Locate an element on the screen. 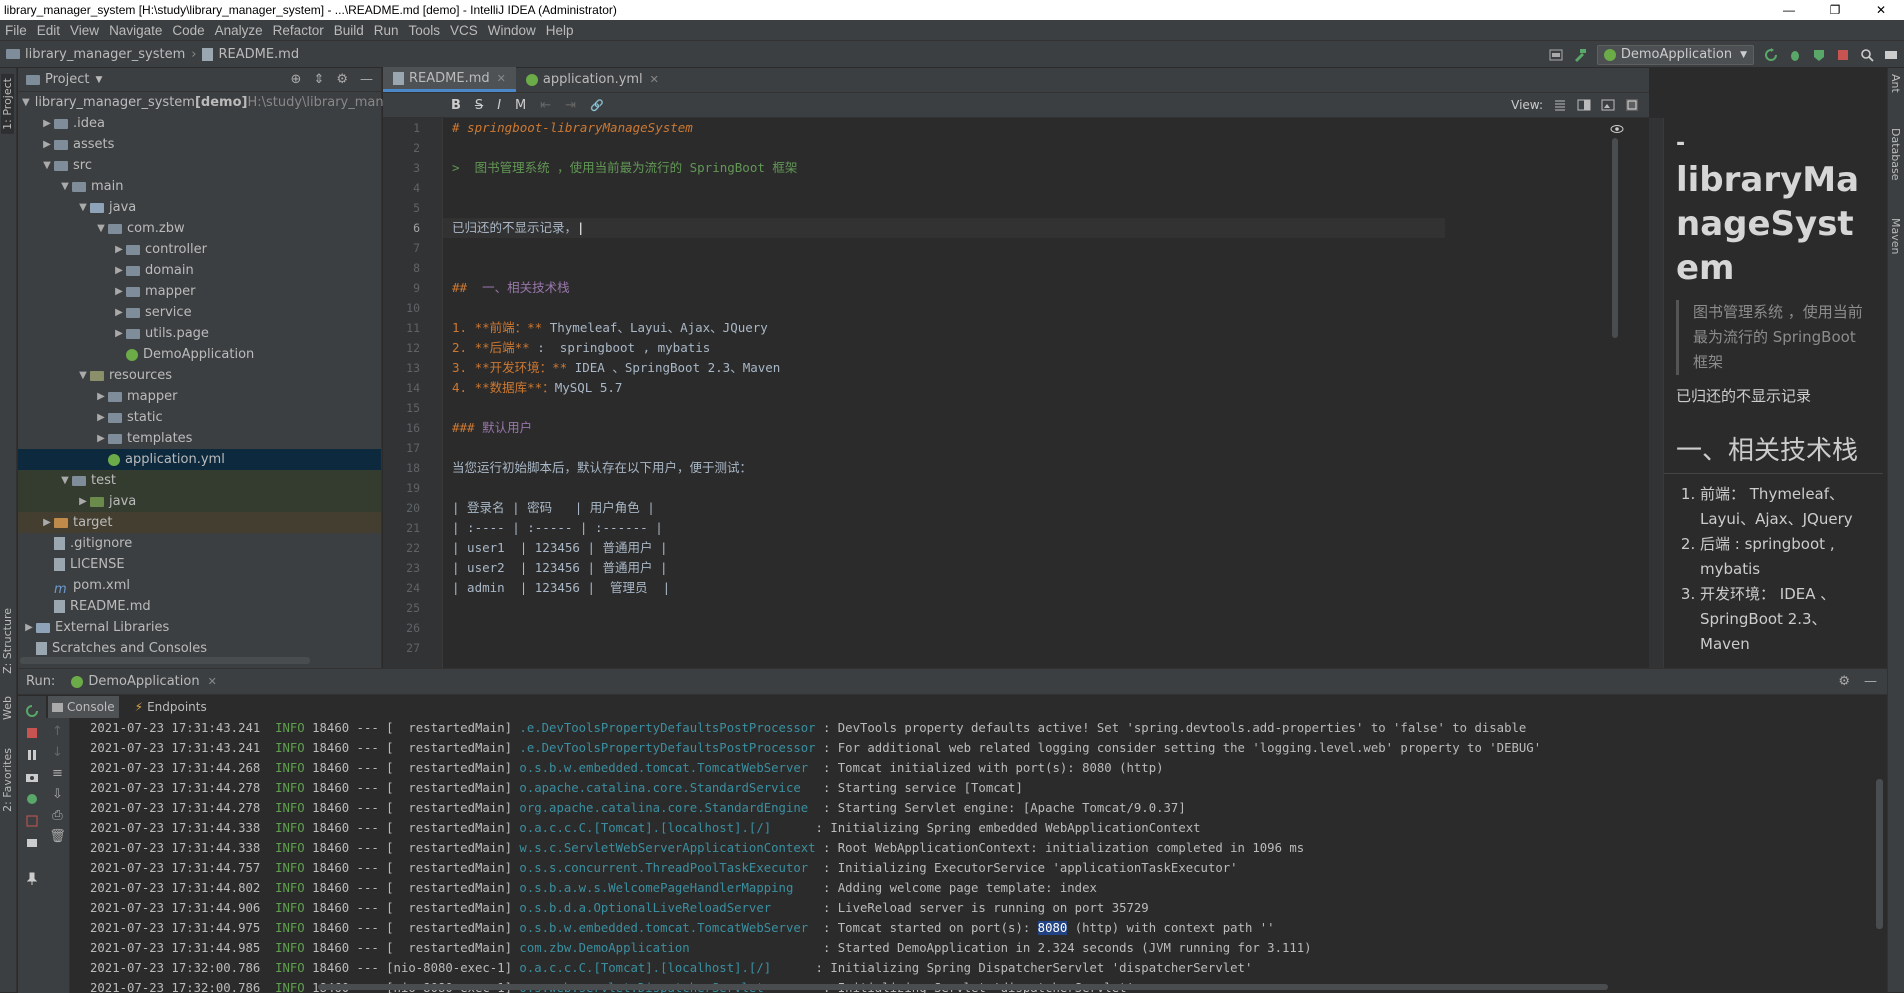  project-view-selector: Project is located at coordinates (67, 79).